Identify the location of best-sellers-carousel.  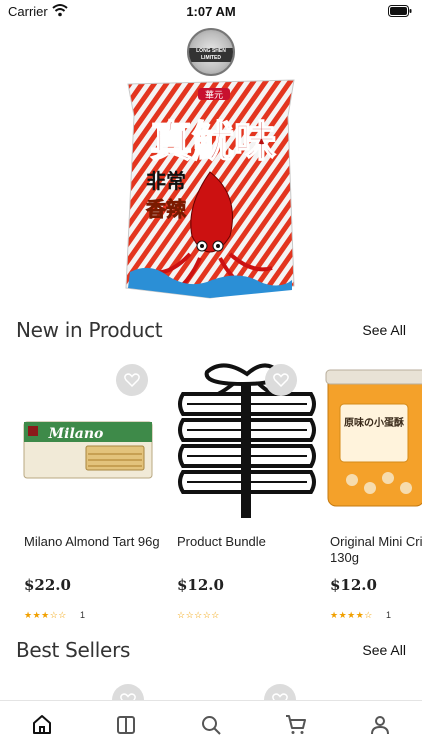
(211, 691).